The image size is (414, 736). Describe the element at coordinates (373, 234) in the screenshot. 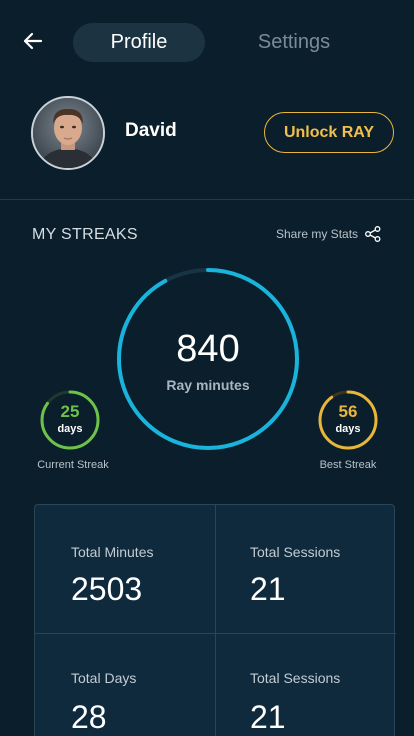

I see `share-icon` at that location.